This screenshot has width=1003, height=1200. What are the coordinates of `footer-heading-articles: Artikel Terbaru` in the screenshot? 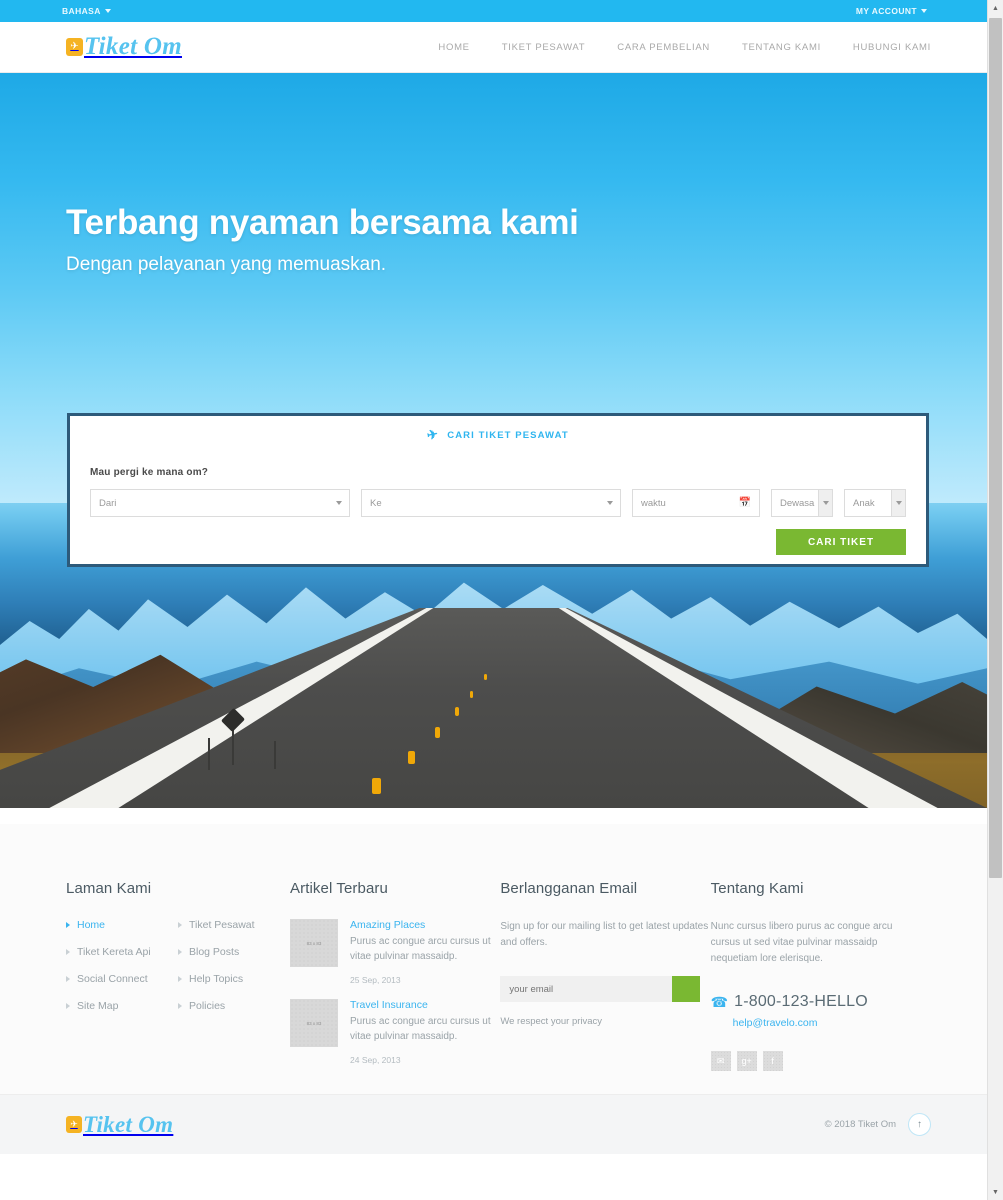 It's located at (339, 888).